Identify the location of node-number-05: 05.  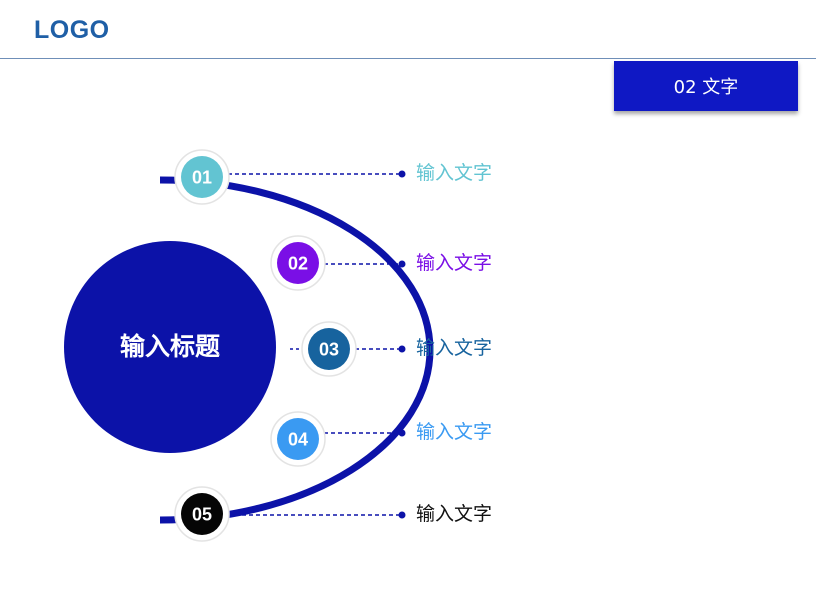
(202, 515).